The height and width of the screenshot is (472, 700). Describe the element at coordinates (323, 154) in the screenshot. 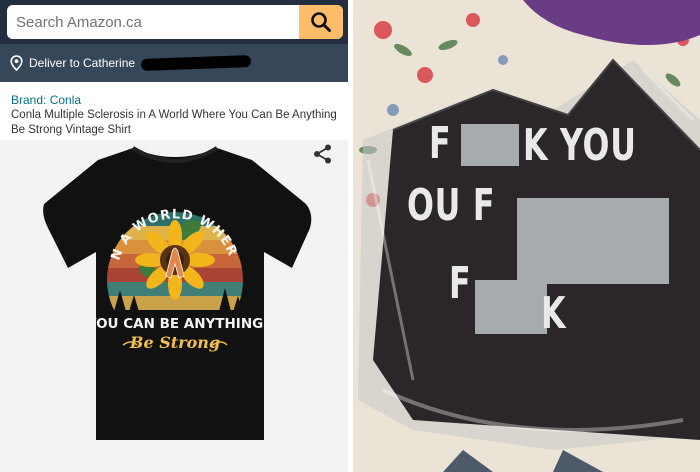

I see `share-icon` at that location.